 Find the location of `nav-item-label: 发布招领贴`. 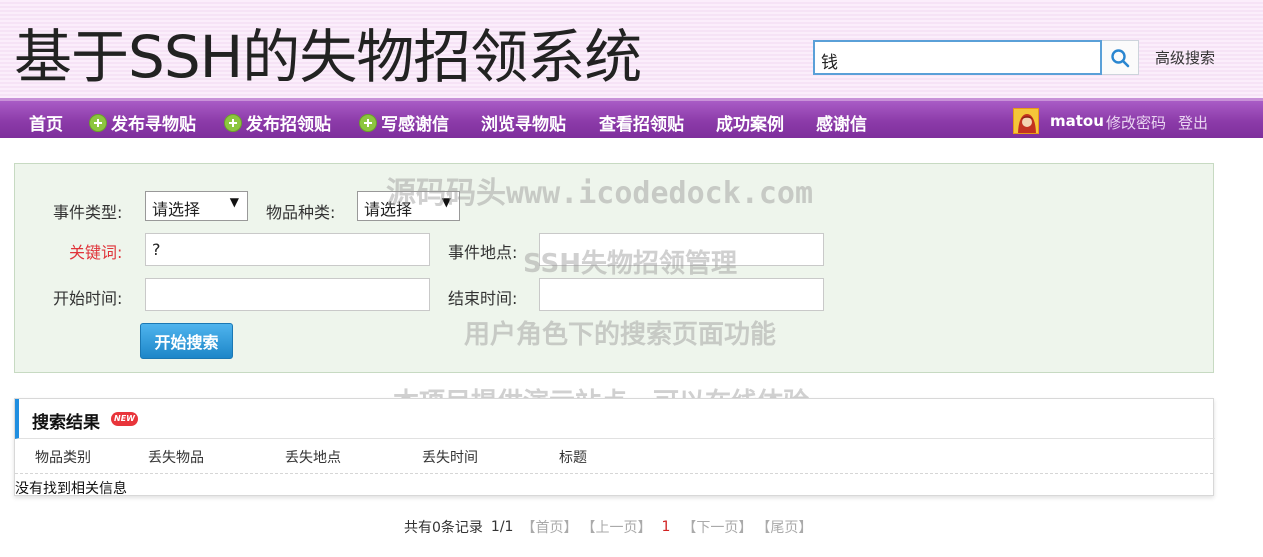

nav-item-label: 发布招领贴 is located at coordinates (288, 125).